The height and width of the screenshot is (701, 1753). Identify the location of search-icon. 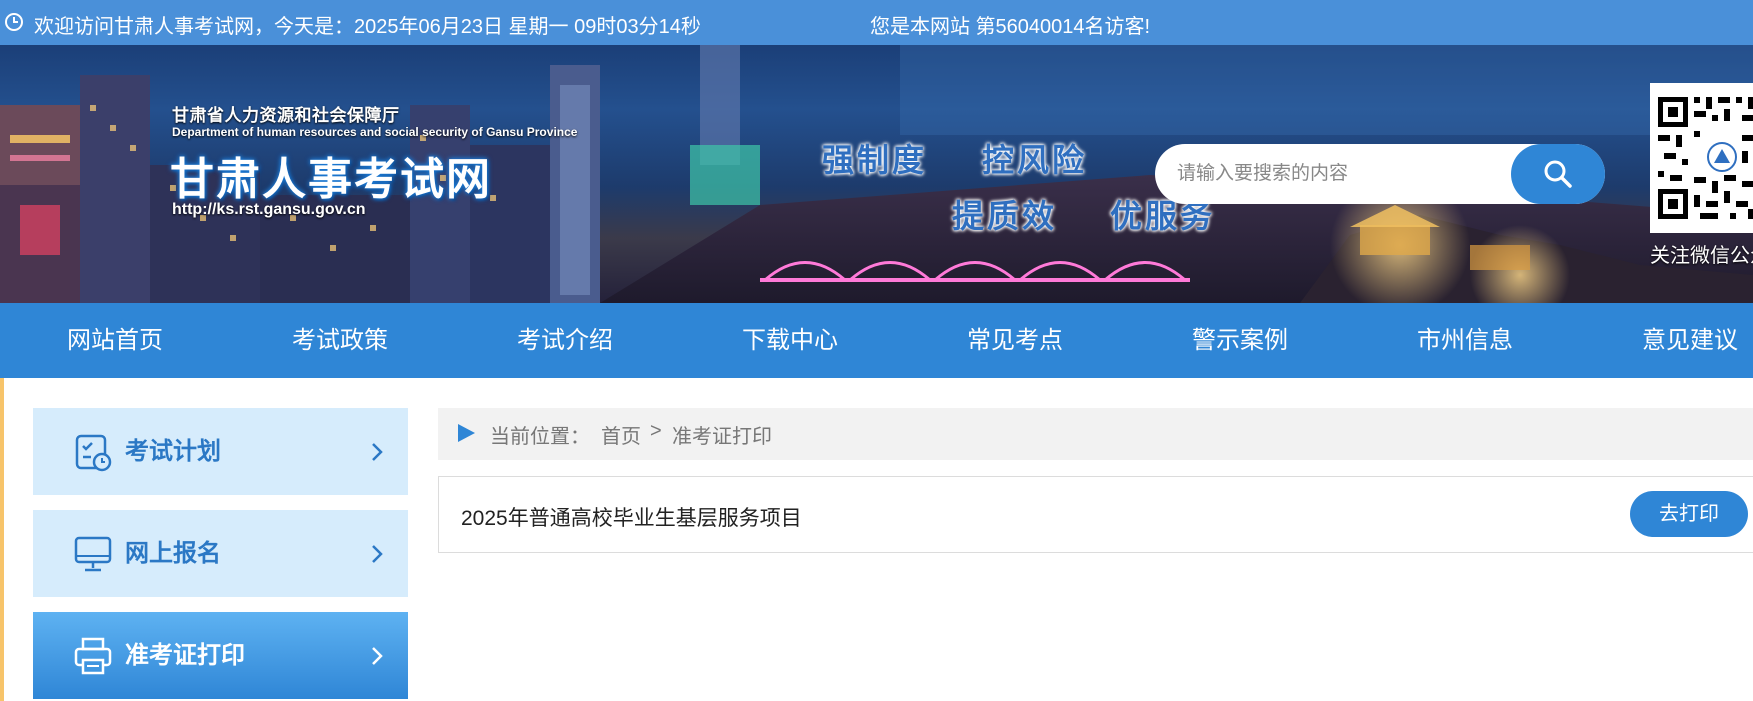
(1558, 174).